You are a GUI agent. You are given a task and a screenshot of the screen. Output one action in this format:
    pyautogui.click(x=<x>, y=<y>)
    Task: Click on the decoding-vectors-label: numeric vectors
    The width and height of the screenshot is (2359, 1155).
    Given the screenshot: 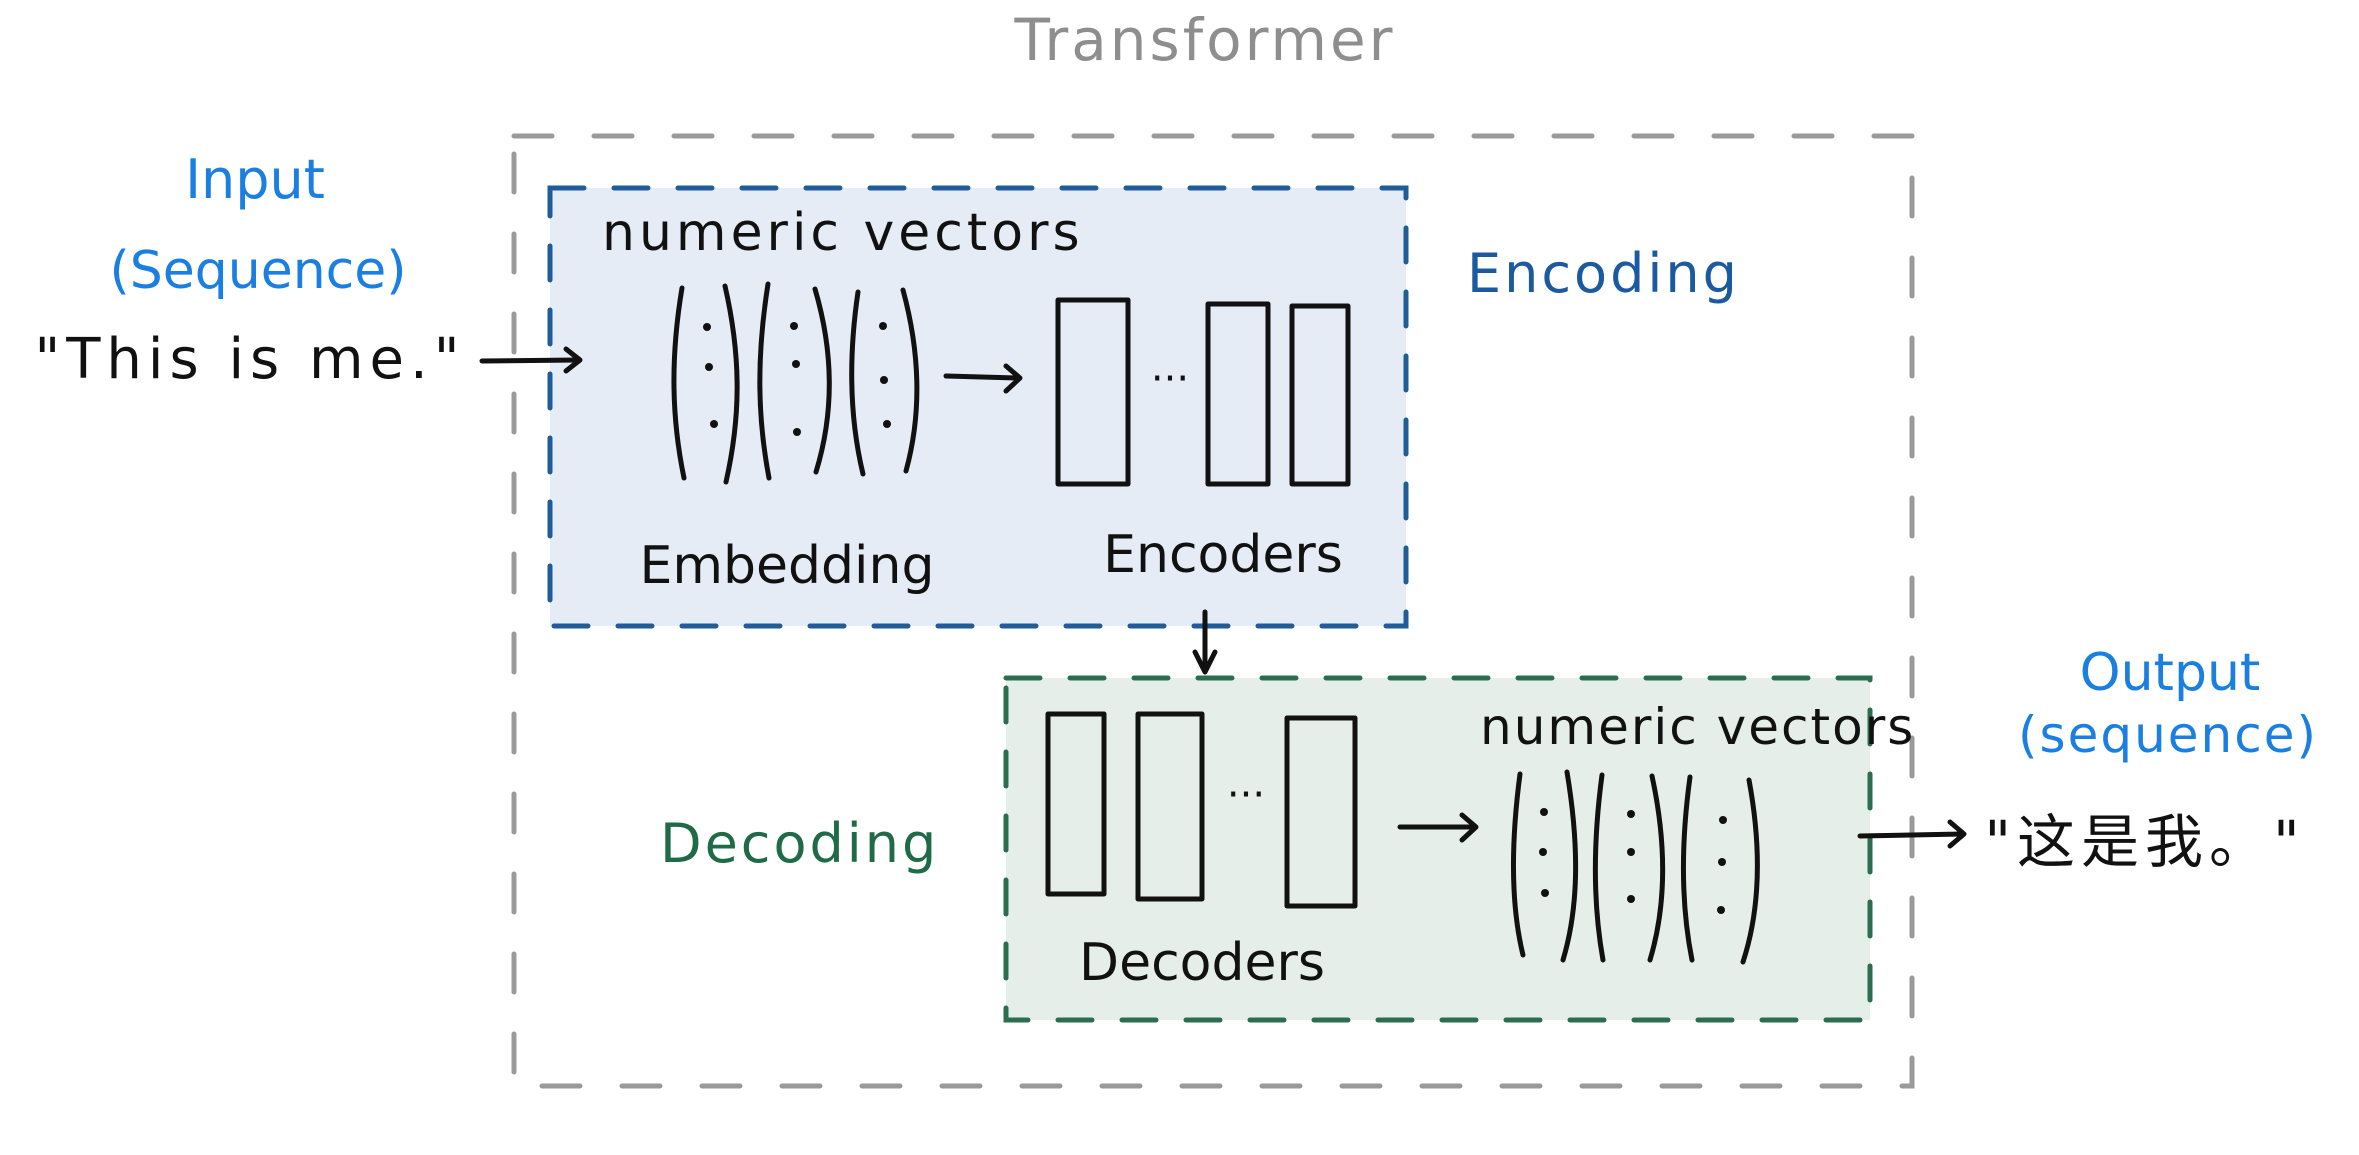 What is the action you would take?
    pyautogui.click(x=1697, y=727)
    